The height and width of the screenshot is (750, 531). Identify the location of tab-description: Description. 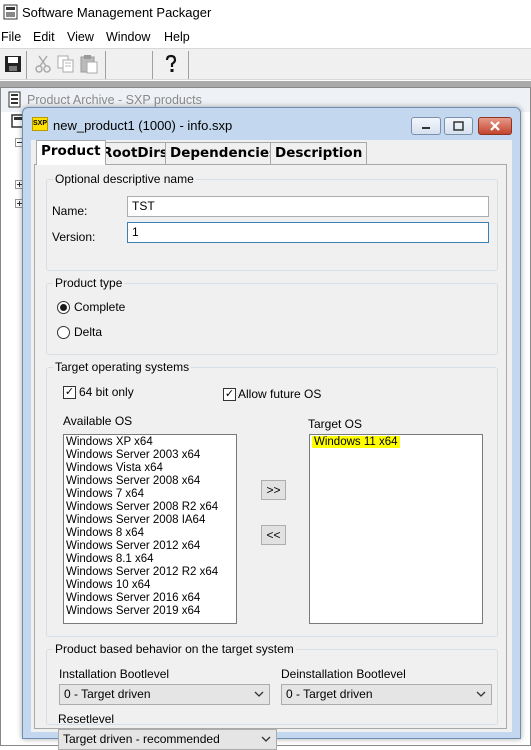
(319, 153).